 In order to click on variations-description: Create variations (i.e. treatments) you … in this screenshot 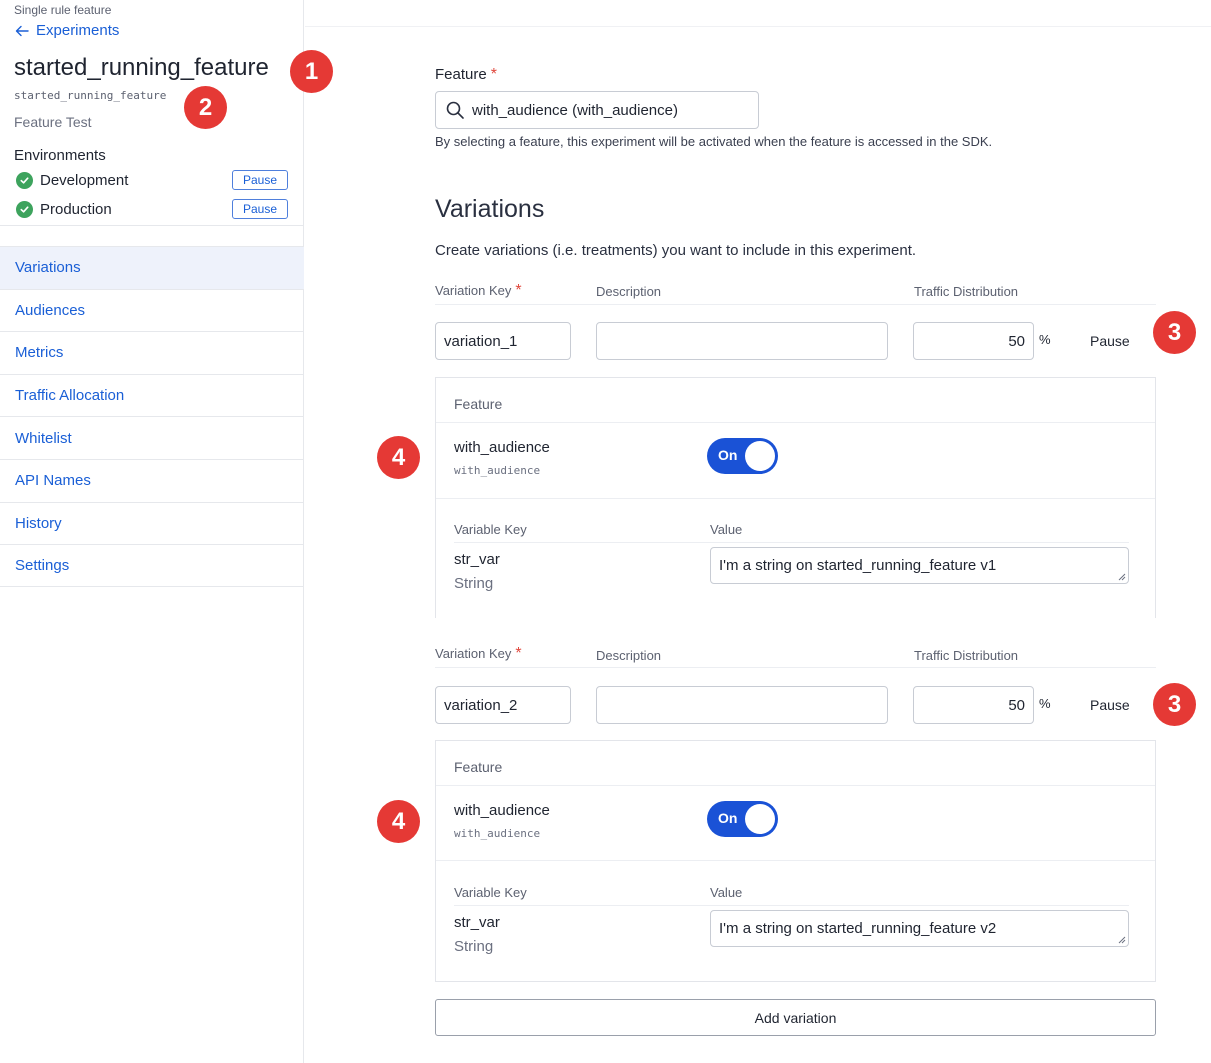, I will do `click(676, 250)`.